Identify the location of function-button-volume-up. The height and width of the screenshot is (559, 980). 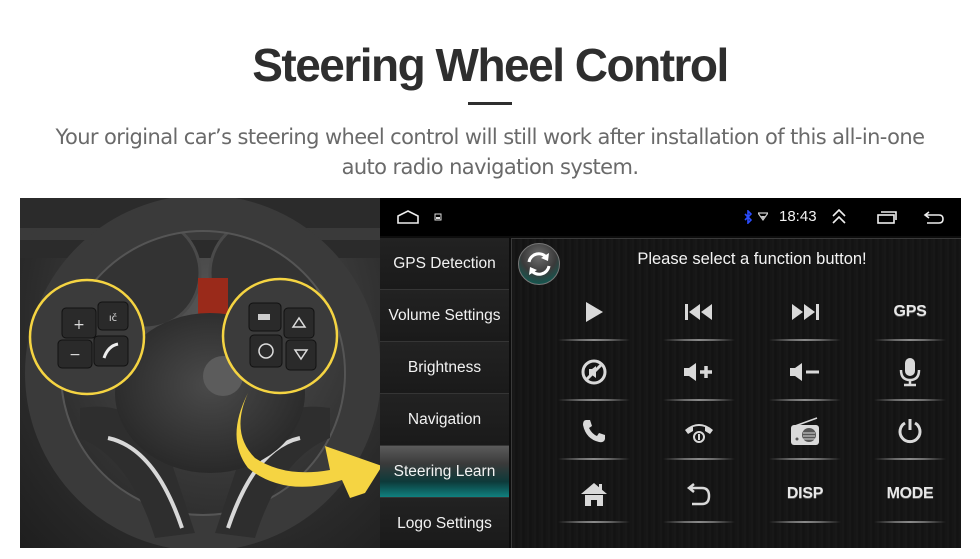
(699, 372).